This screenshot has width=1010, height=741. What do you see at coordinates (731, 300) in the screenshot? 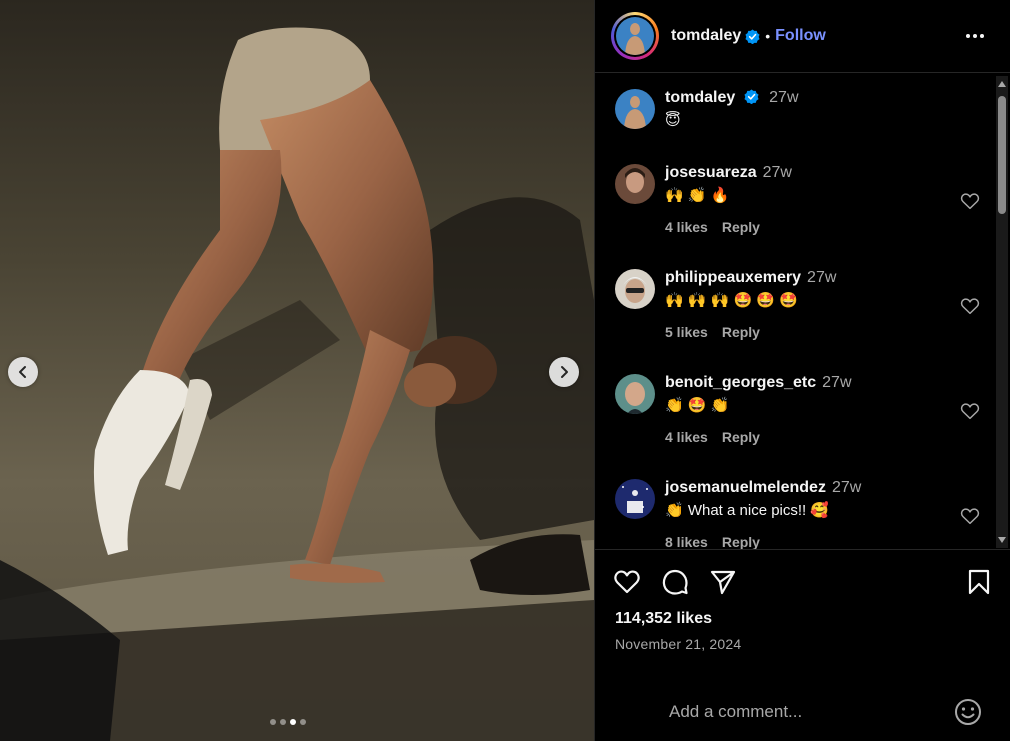
I see `comment-text: 🙌 🙌 🙌 🤩 🤩 🤩` at bounding box center [731, 300].